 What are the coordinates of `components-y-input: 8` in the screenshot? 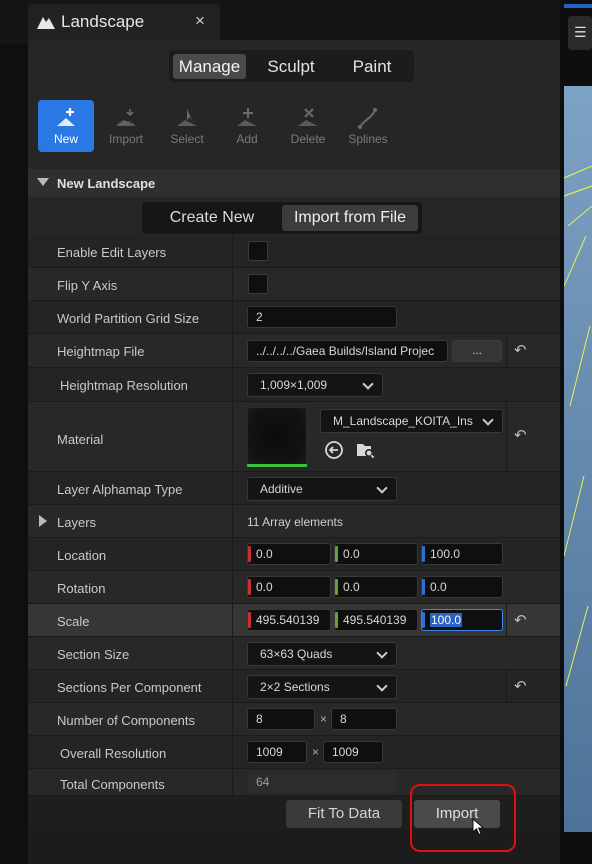 It's located at (364, 719).